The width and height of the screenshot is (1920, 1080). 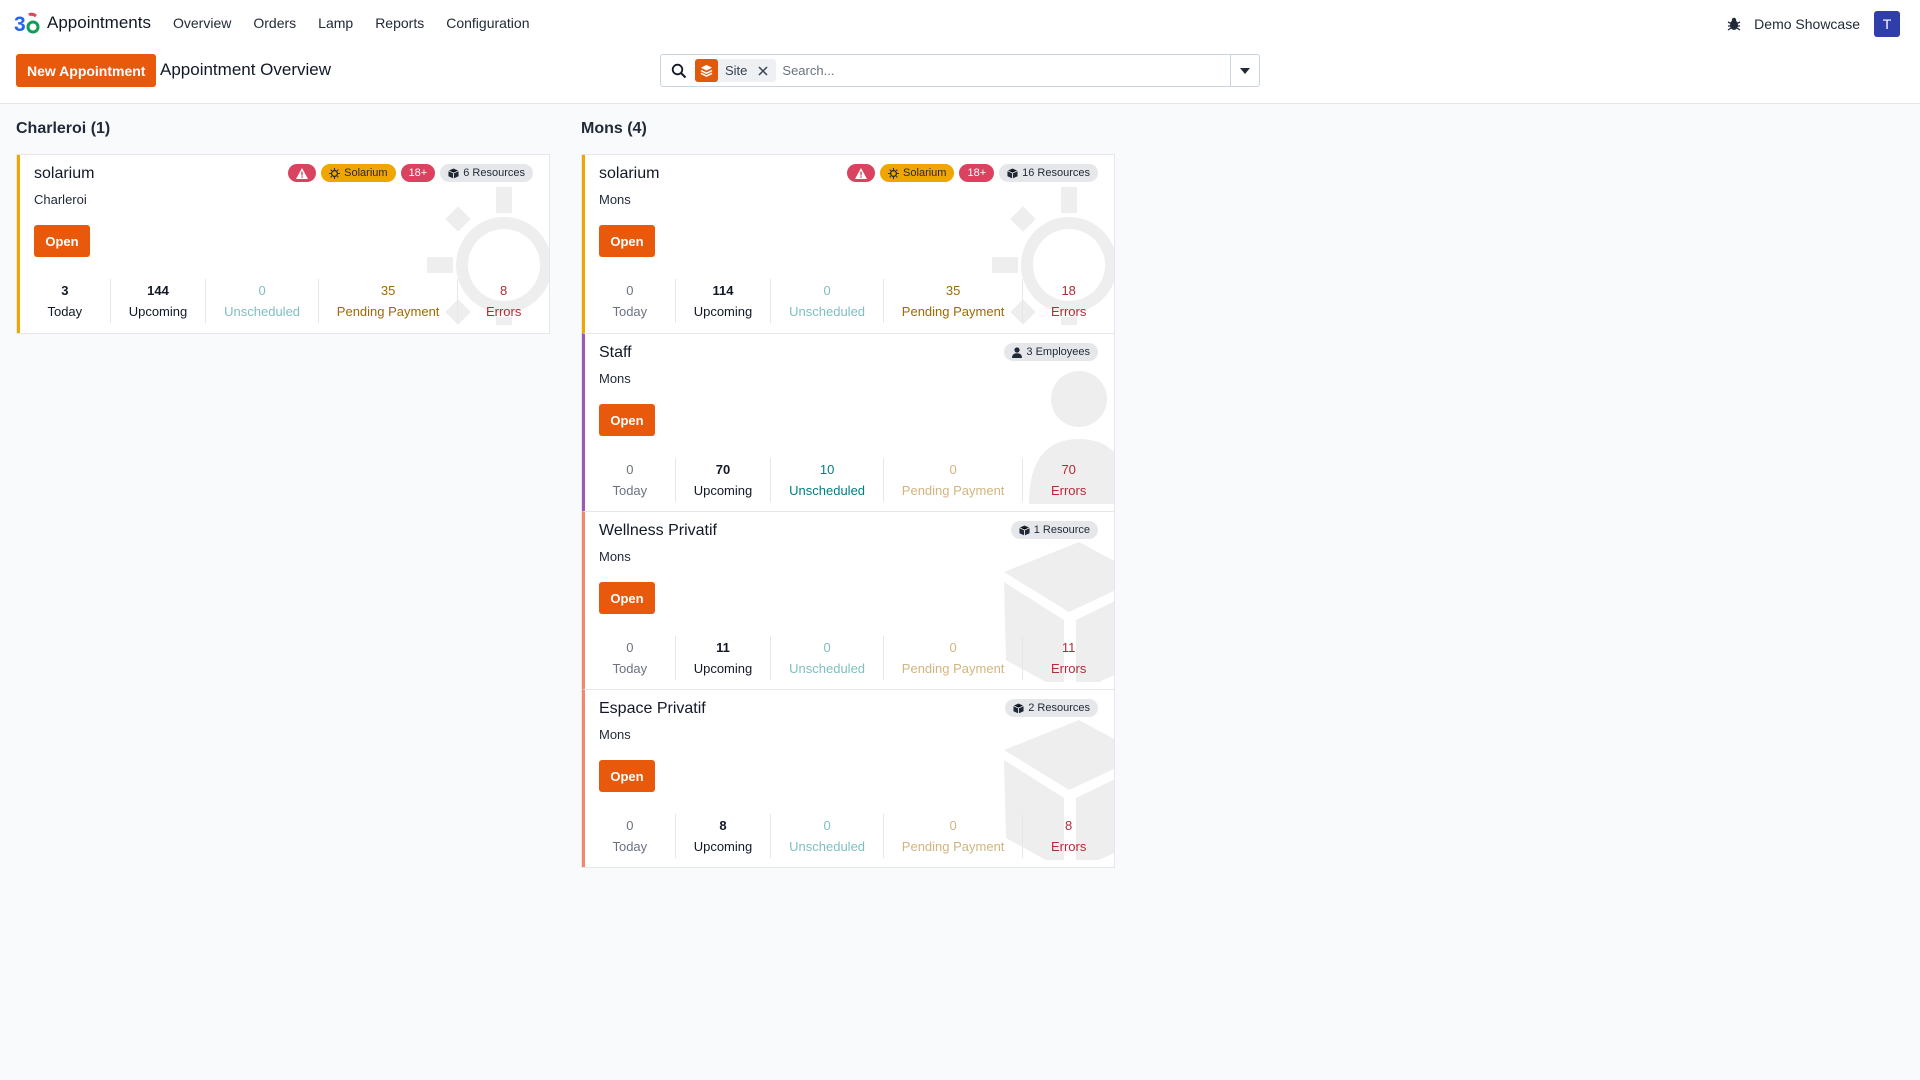 I want to click on warning-badge, so click(x=302, y=173).